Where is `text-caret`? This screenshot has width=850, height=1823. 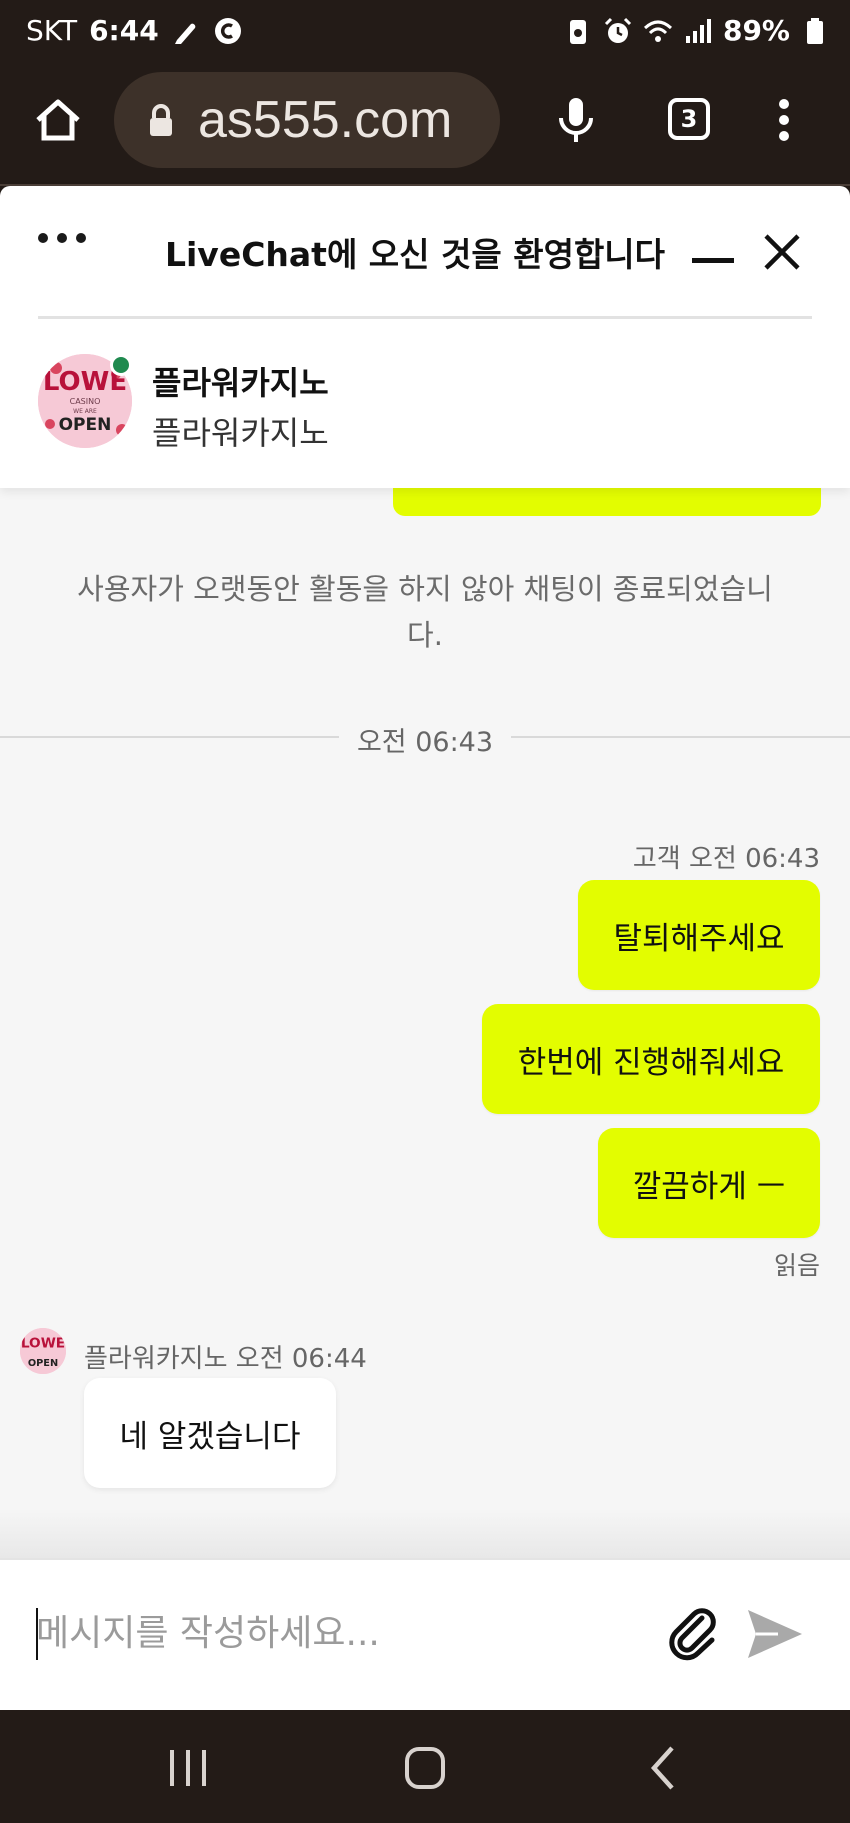 text-caret is located at coordinates (37, 1634).